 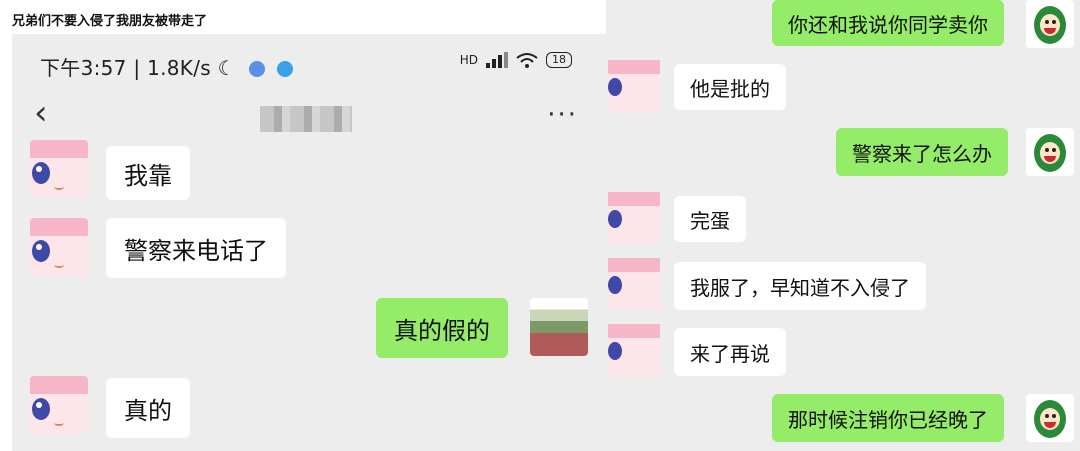 I want to click on status-bar: 下午3:57 | 1.8K/s ☾, so click(x=167, y=66).